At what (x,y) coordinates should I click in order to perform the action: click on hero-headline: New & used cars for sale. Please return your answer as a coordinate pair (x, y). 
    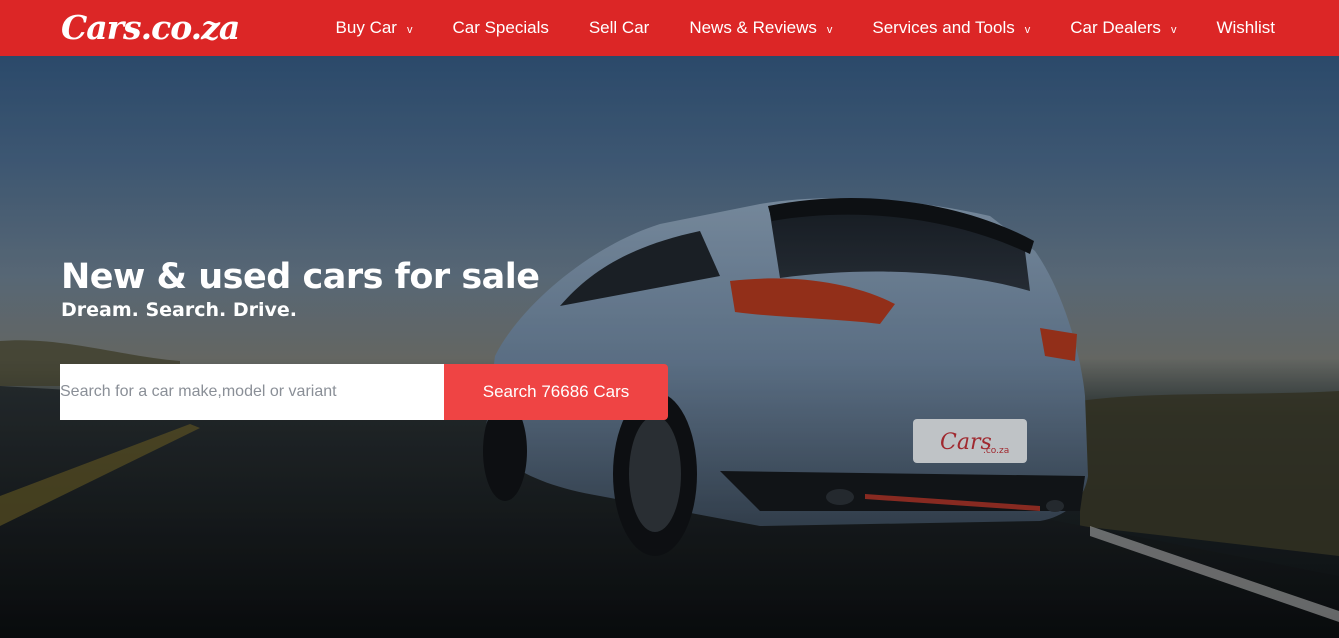
    Looking at the image, I should click on (300, 277).